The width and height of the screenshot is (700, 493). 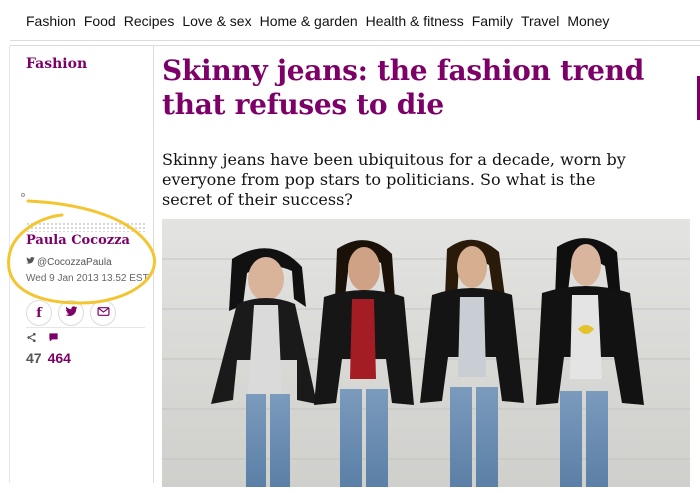 What do you see at coordinates (588, 21) in the screenshot?
I see `nav-item-money: Money` at bounding box center [588, 21].